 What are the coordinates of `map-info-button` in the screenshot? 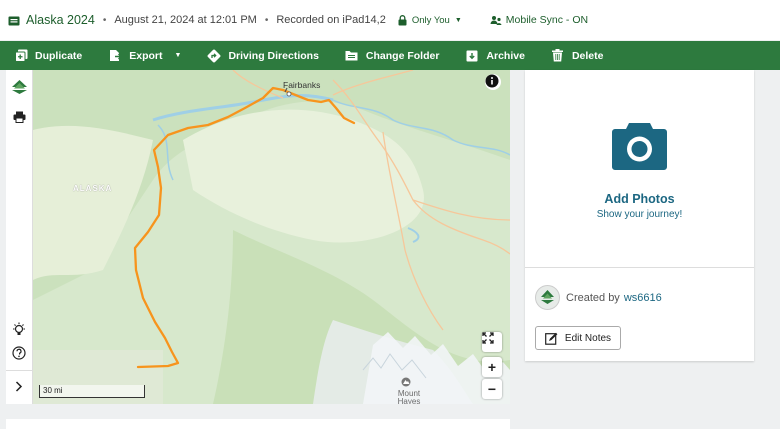 It's located at (493, 82).